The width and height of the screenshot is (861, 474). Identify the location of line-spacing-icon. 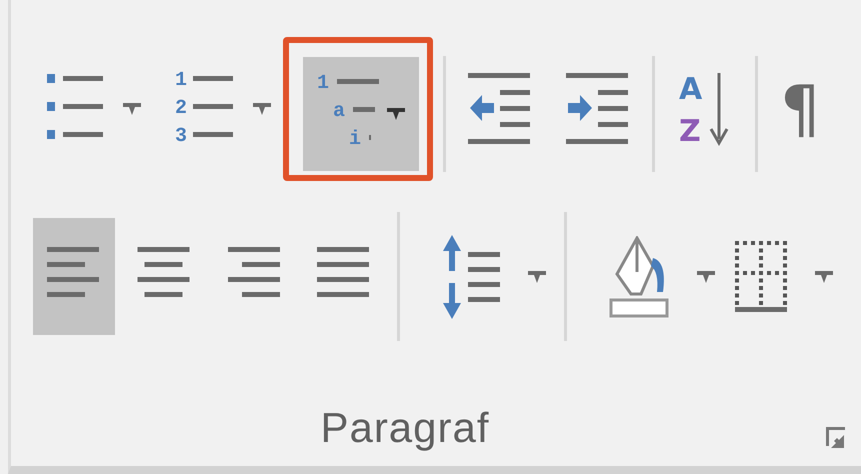
(472, 276).